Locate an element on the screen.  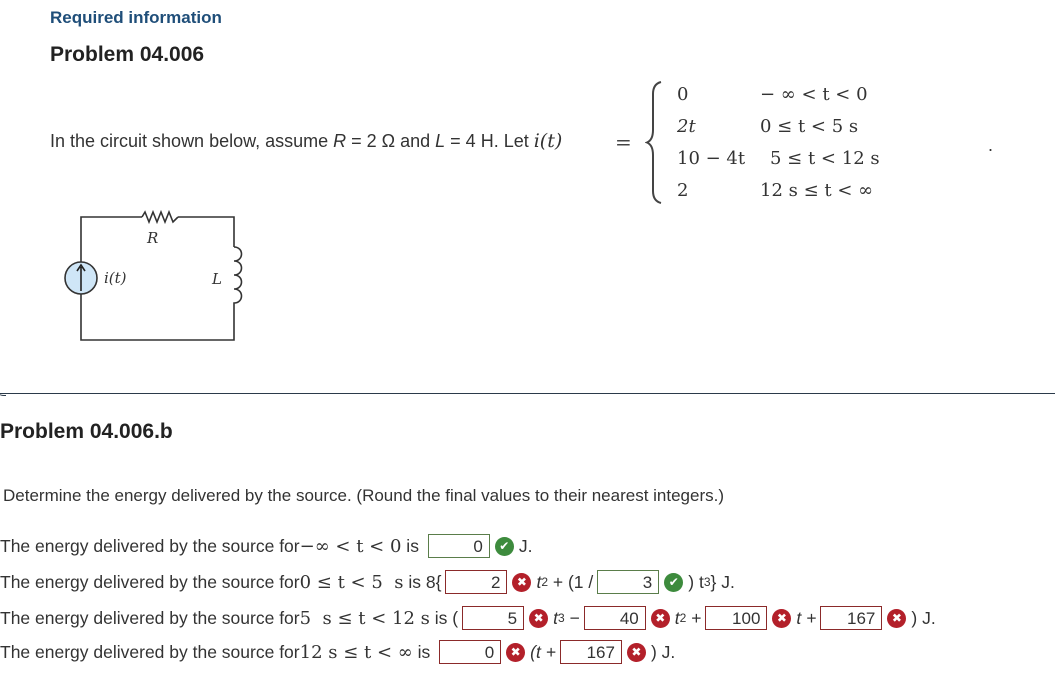
row-2-t-exponent: 2 is located at coordinates (545, 582).